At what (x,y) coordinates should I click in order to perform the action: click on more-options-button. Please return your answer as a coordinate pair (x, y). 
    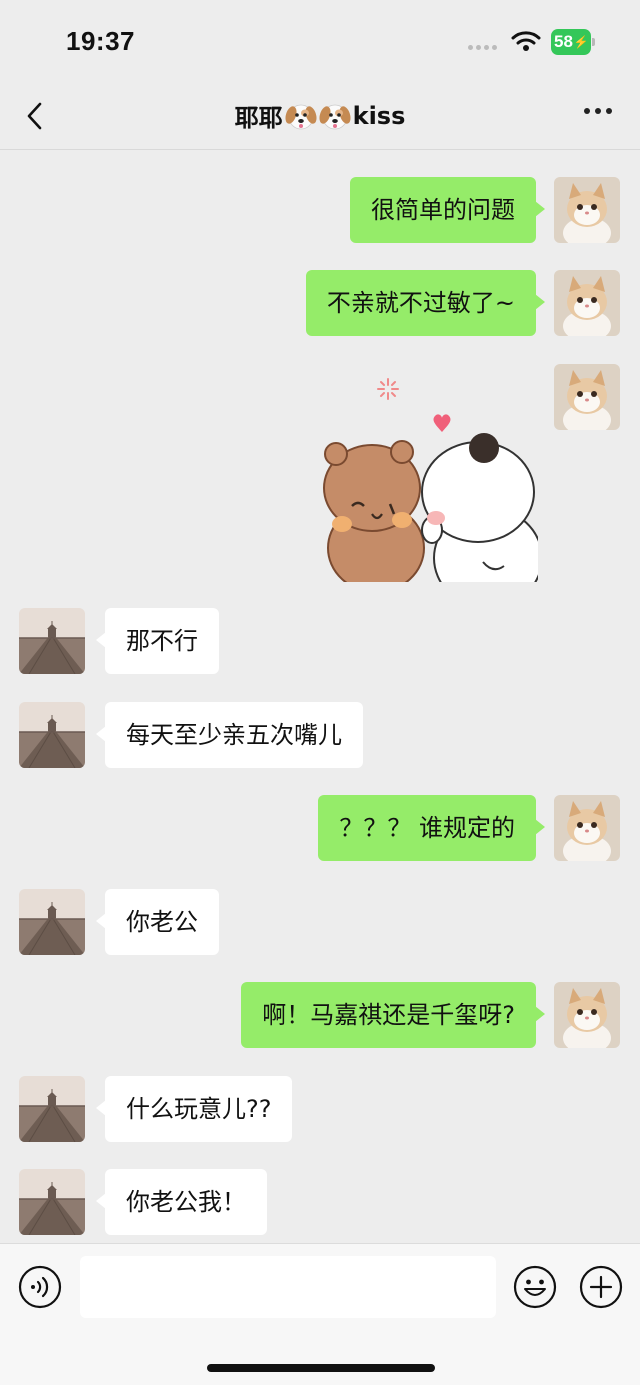
    Looking at the image, I should click on (598, 111).